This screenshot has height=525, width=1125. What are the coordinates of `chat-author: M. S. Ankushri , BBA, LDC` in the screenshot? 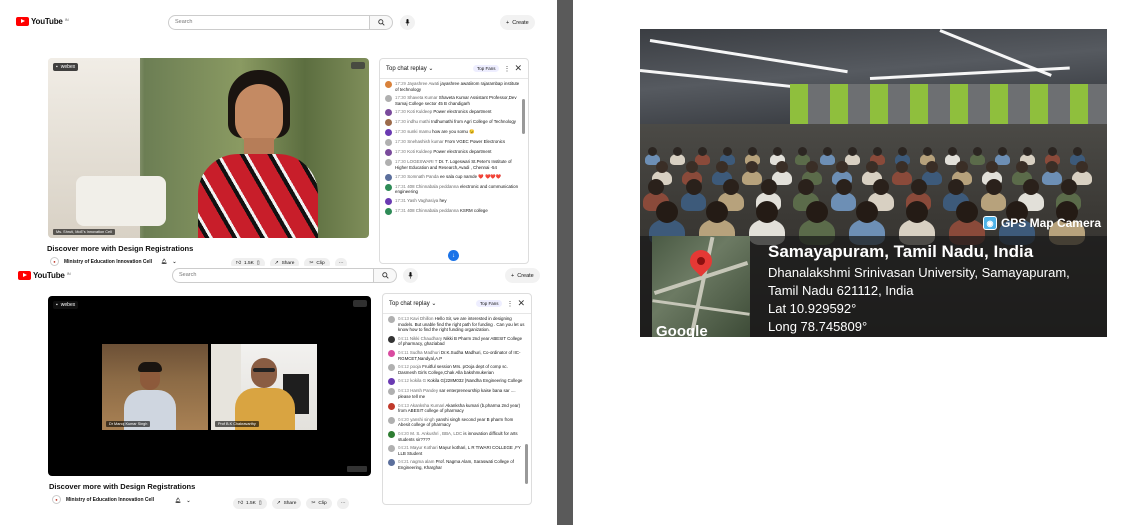 It's located at (436, 433).